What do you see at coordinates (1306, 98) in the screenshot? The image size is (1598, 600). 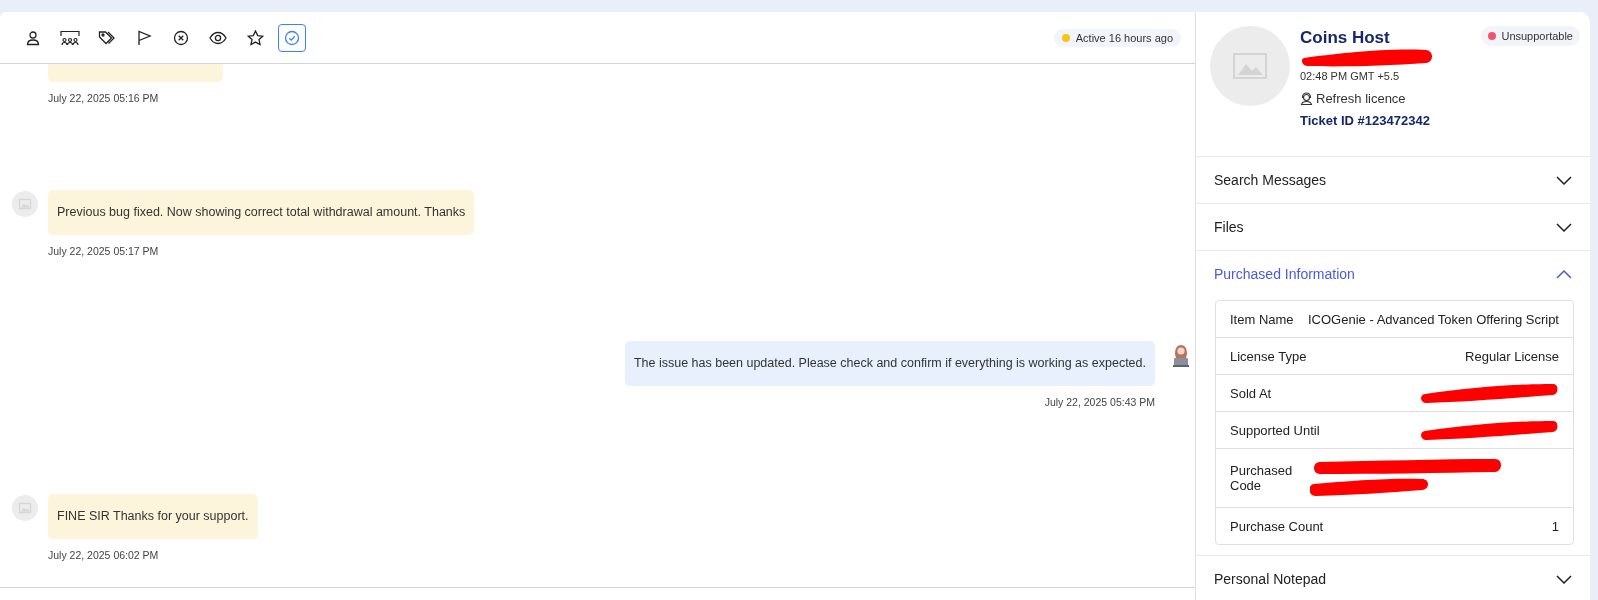 I see `support-agent-icon` at bounding box center [1306, 98].